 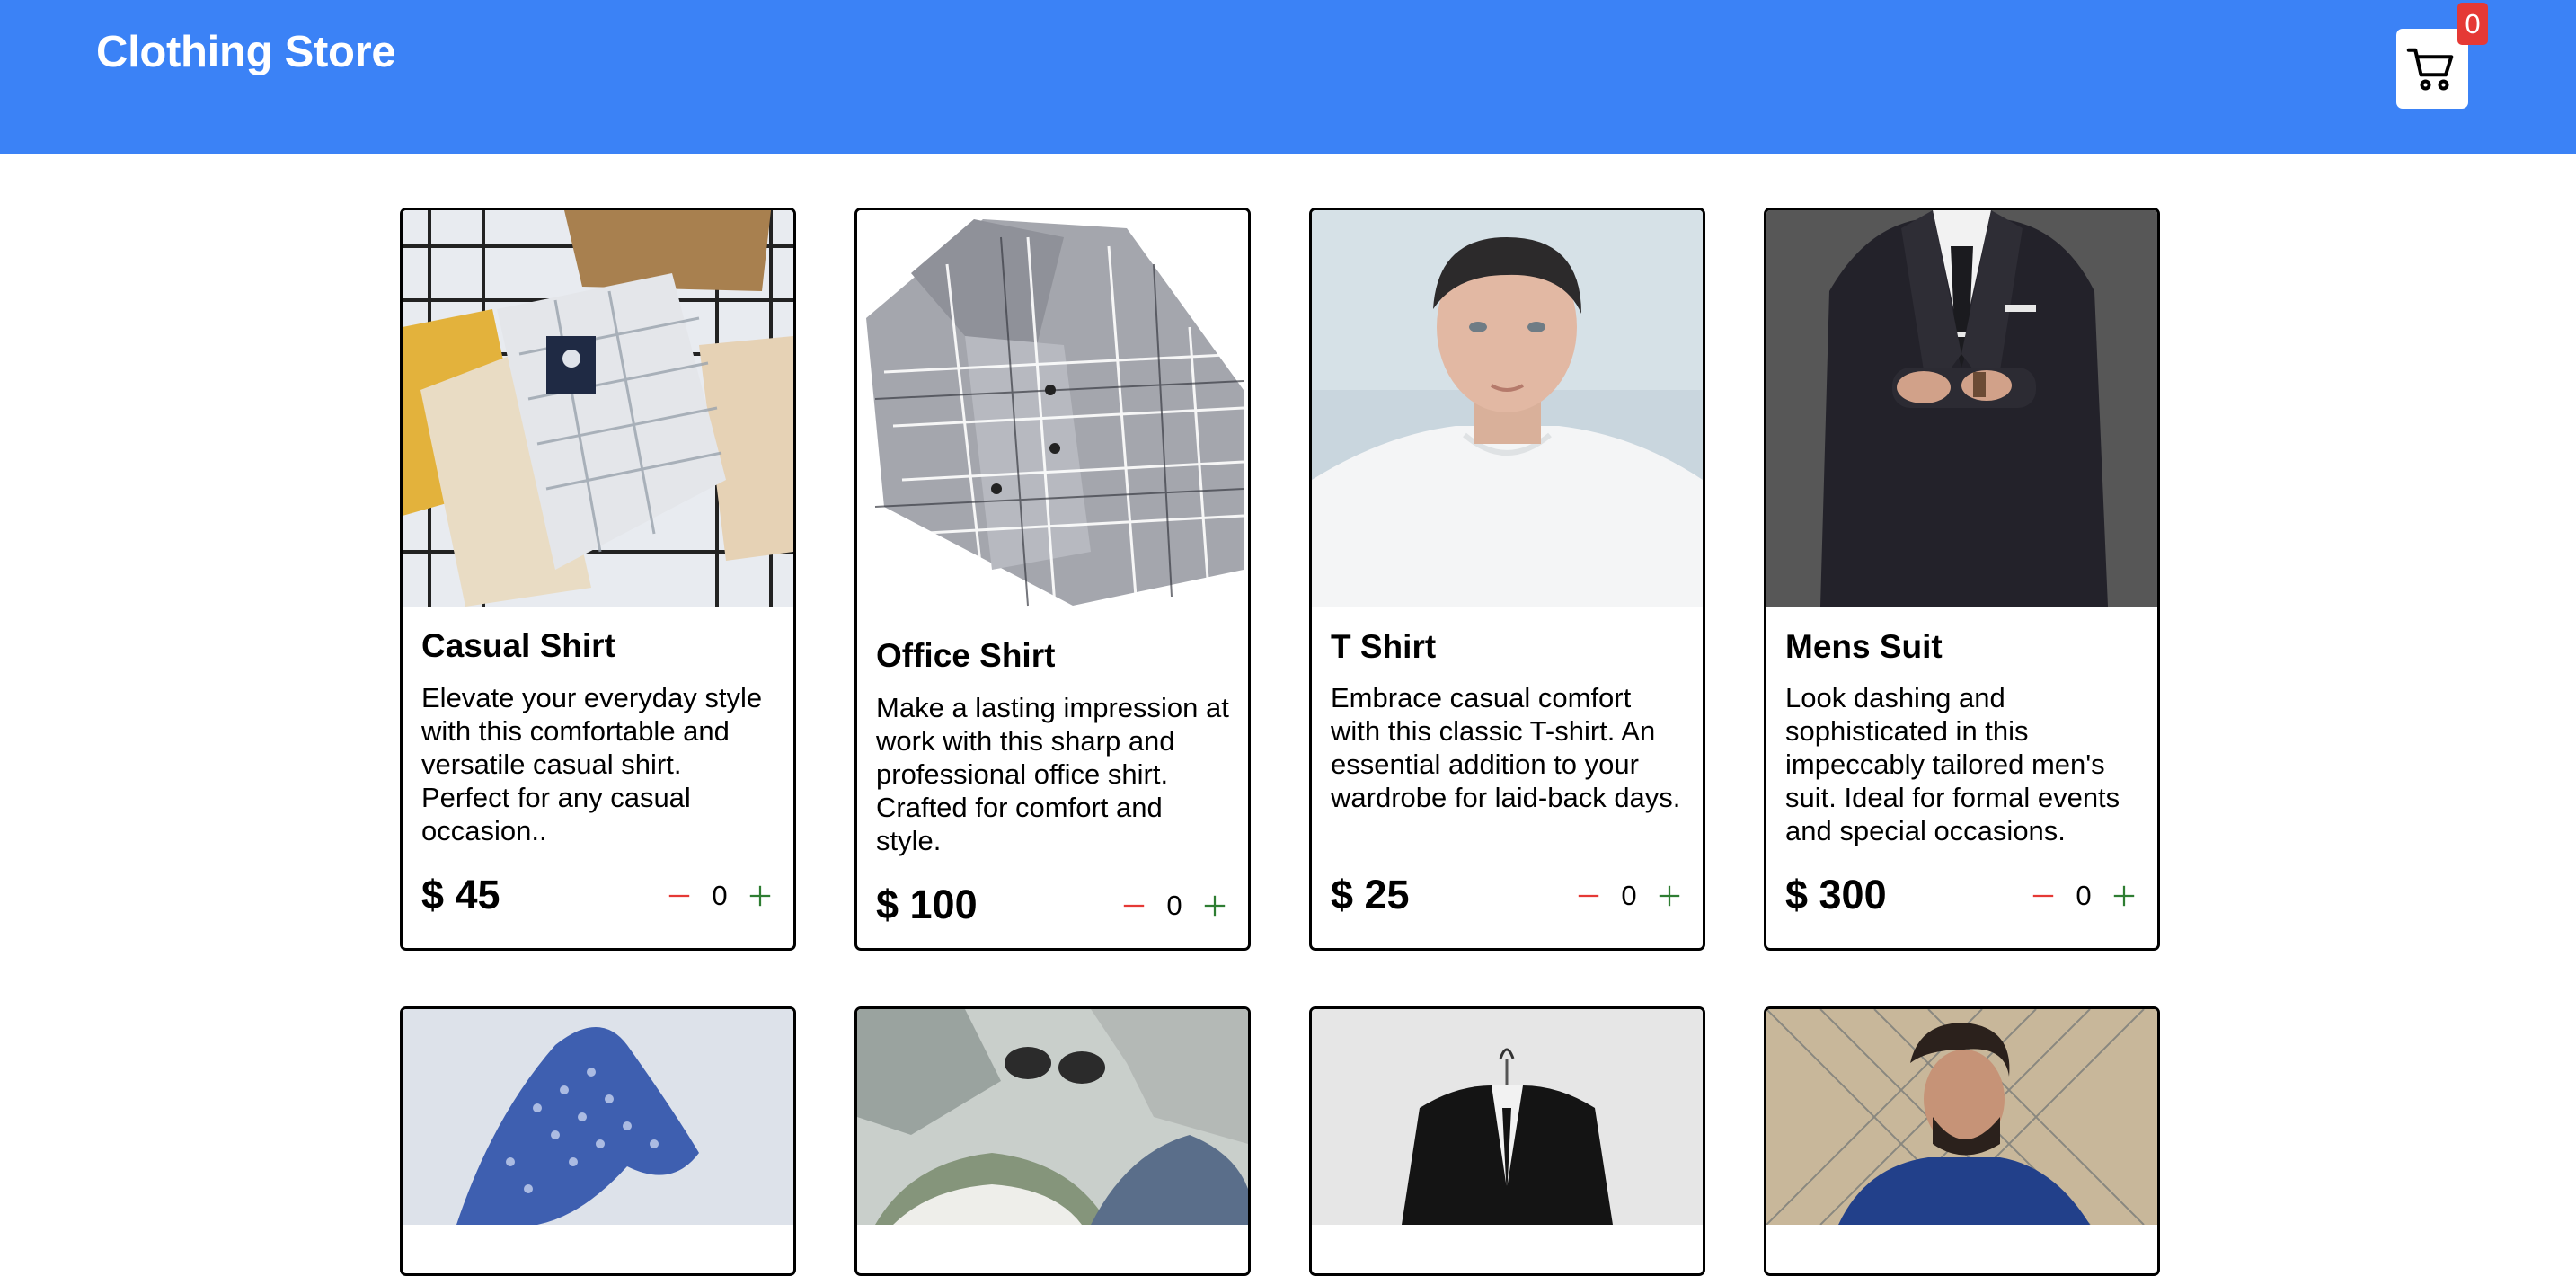 I want to click on product-card-sneakers, so click(x=1052, y=1141).